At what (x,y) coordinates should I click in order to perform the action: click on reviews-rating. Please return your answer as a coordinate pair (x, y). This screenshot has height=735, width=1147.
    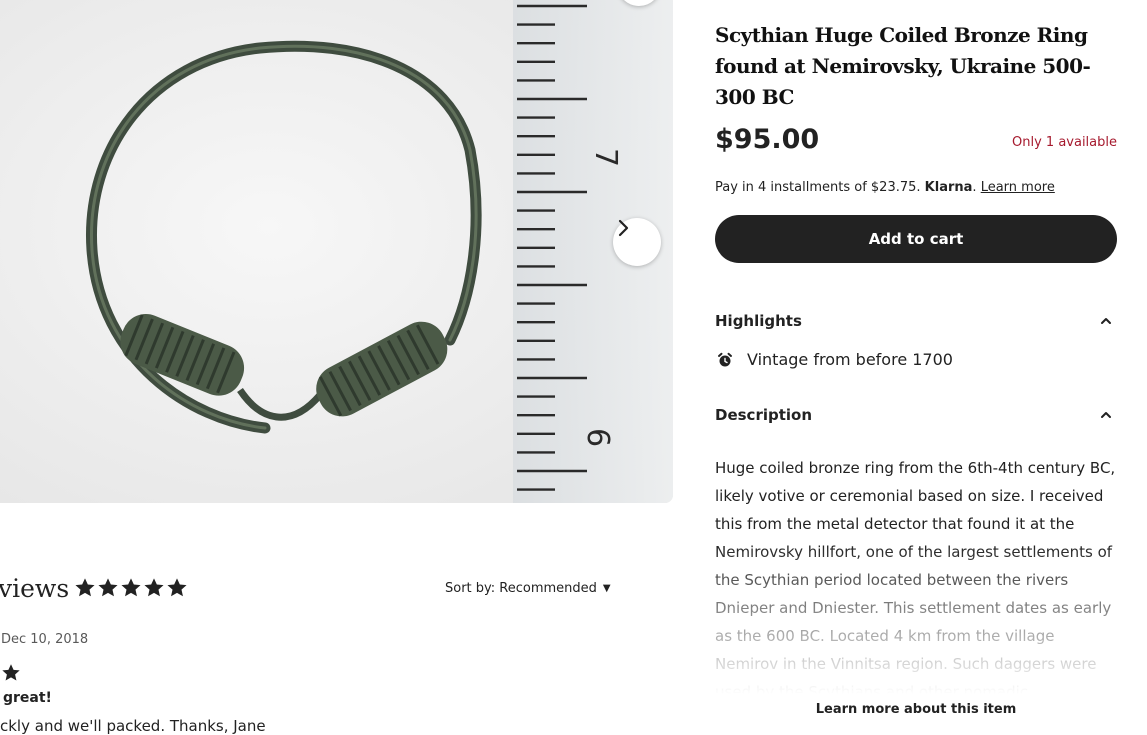
    Looking at the image, I should click on (131, 588).